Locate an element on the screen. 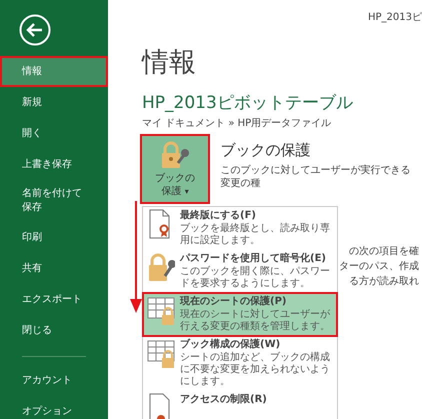 This screenshot has height=419, width=422. menu-item: パスワードを使用して暗号化(E) このブックを開く際に、パスワードを要求するようにします。 is located at coordinates (240, 271).